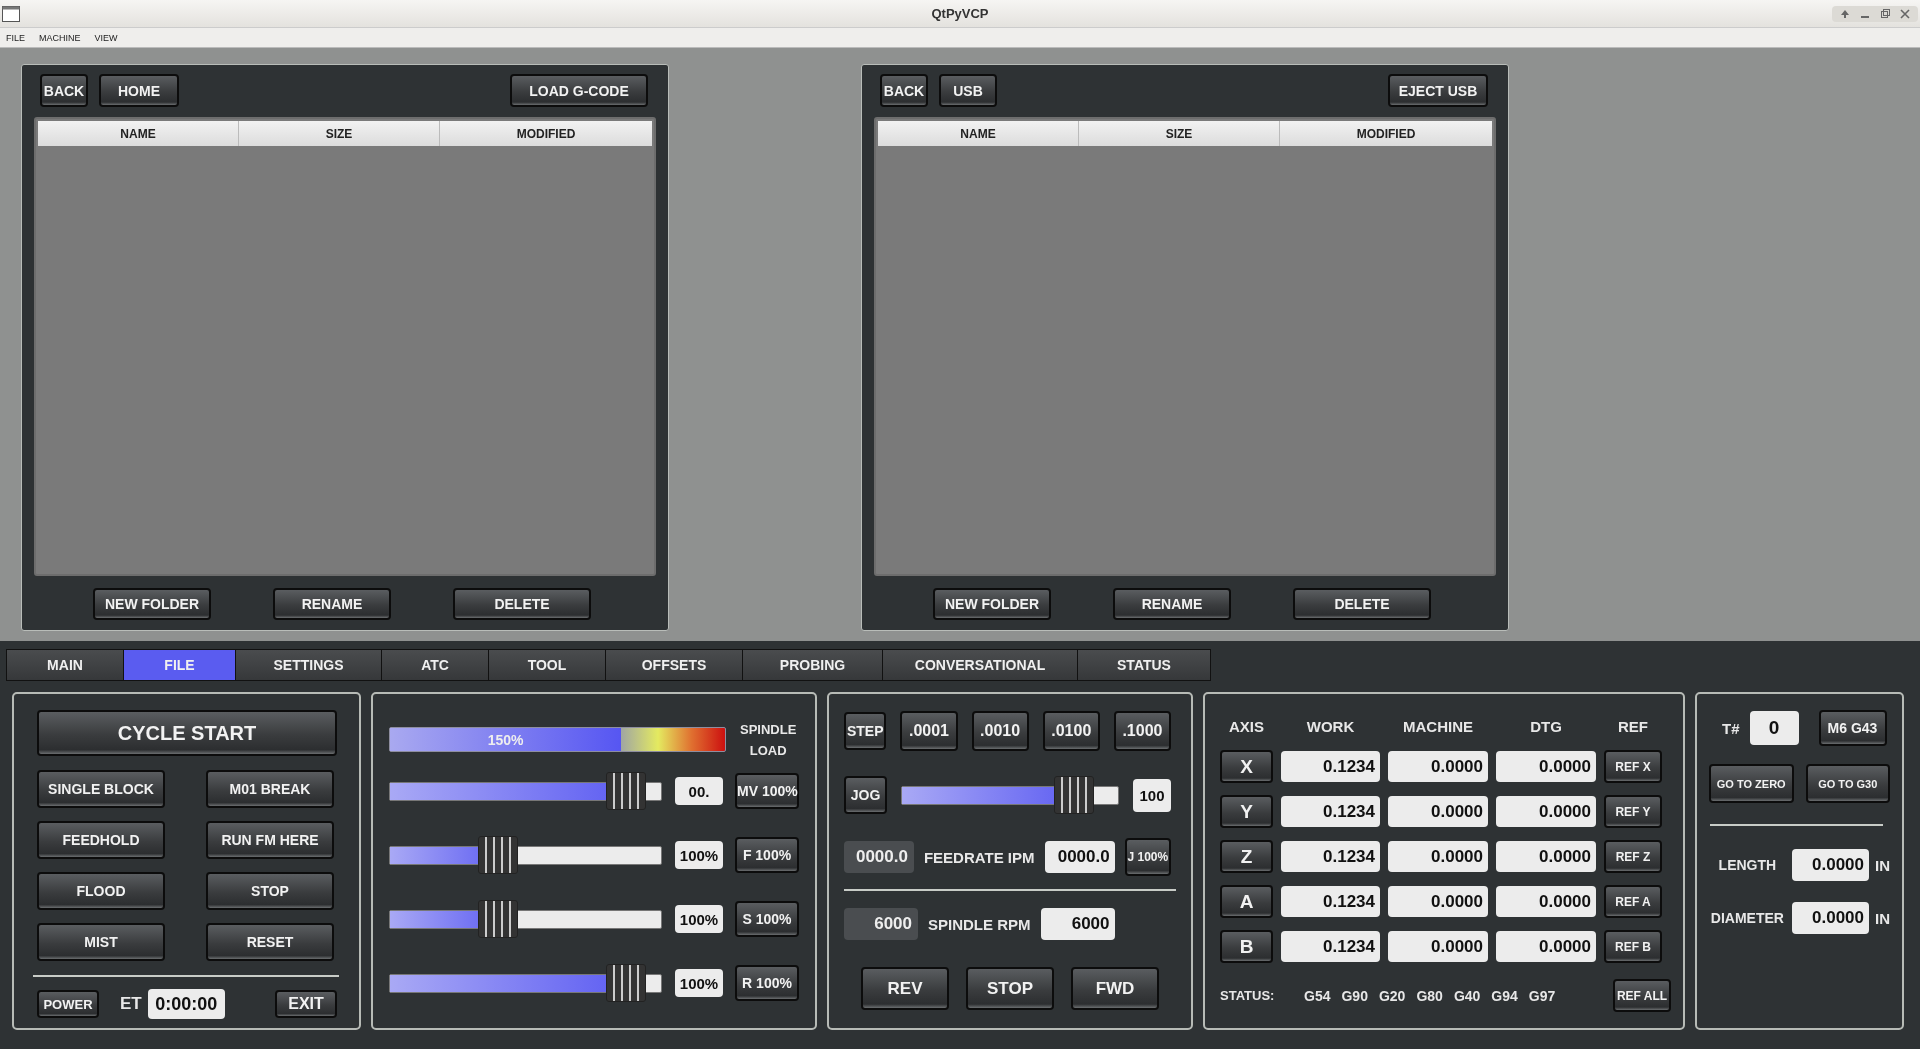 Image resolution: width=1920 pixels, height=1049 pixels. I want to click on ref-button: REF B, so click(1633, 946).